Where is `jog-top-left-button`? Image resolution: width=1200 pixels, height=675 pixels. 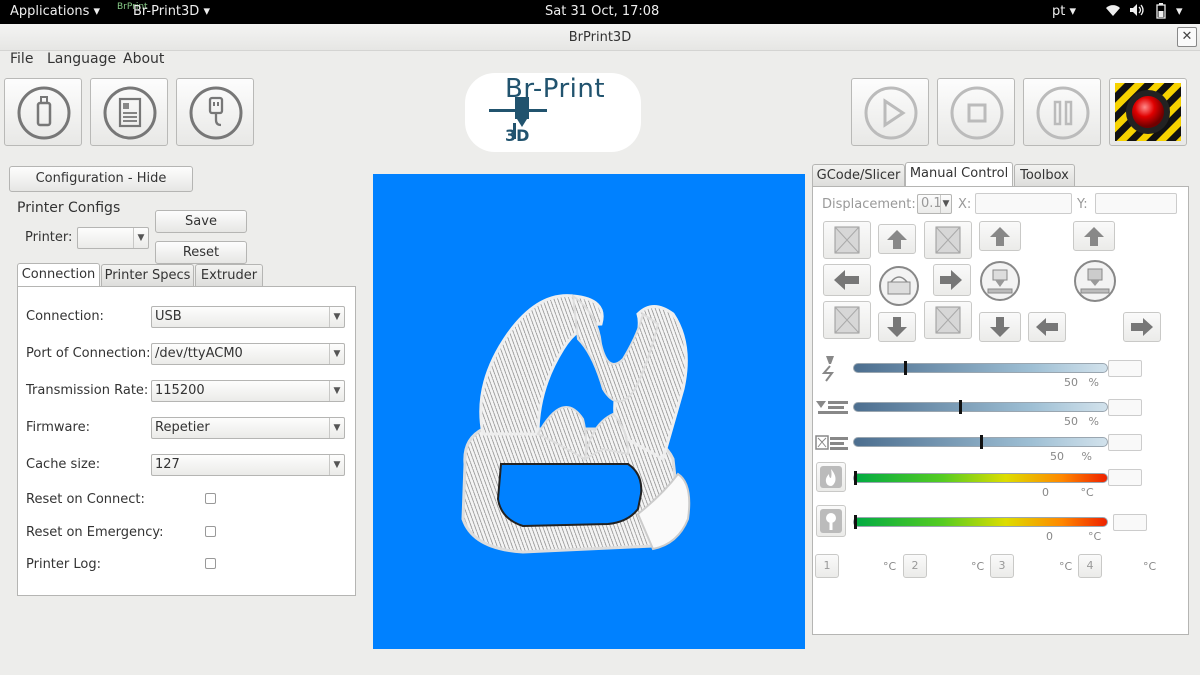 jog-top-left-button is located at coordinates (847, 240).